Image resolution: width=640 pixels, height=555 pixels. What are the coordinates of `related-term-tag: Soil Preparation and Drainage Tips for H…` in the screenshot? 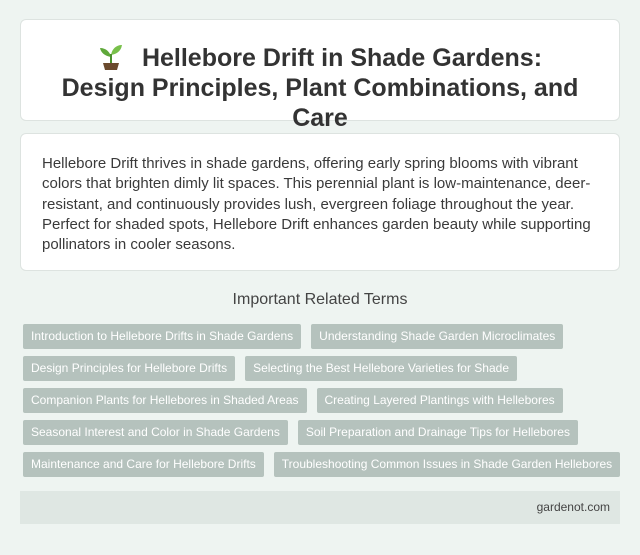 It's located at (437, 432).